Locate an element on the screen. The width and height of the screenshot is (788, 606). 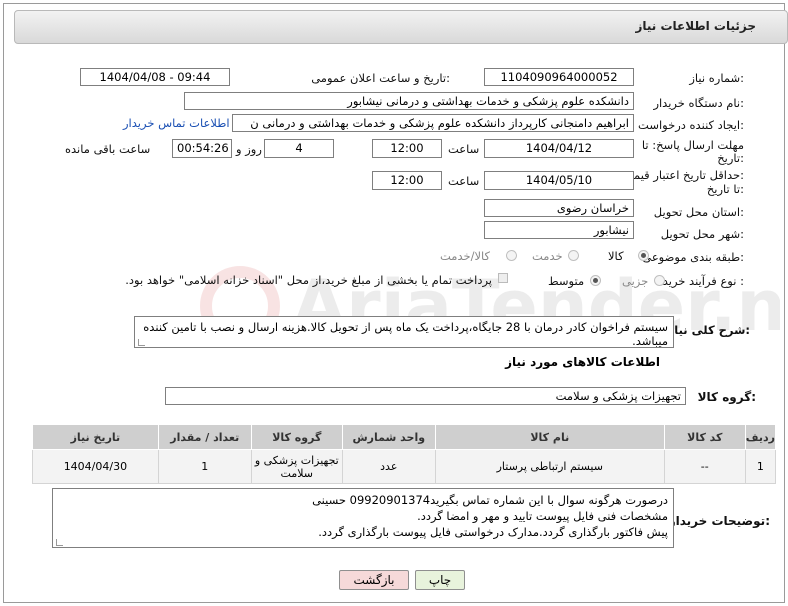
deadline-label-date: تاریخ: is located at coordinates (730, 158).